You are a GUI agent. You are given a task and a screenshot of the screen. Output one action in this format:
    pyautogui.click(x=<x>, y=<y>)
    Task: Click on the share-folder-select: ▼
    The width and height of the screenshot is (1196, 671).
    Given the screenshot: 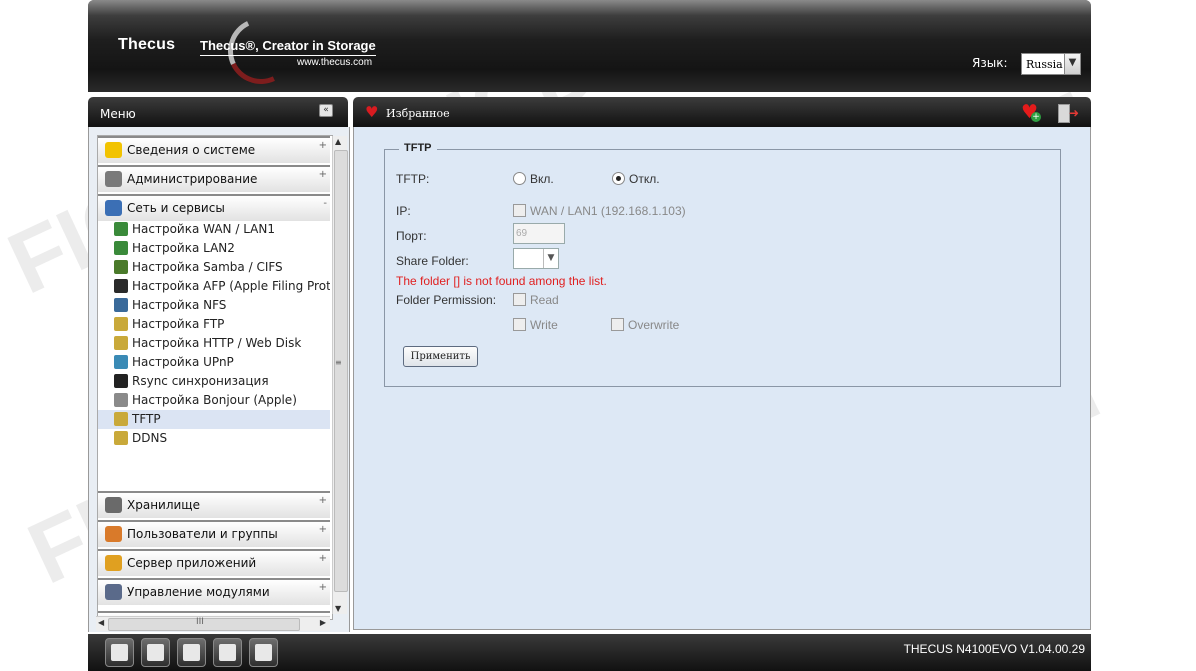 What is the action you would take?
    pyautogui.click(x=536, y=258)
    